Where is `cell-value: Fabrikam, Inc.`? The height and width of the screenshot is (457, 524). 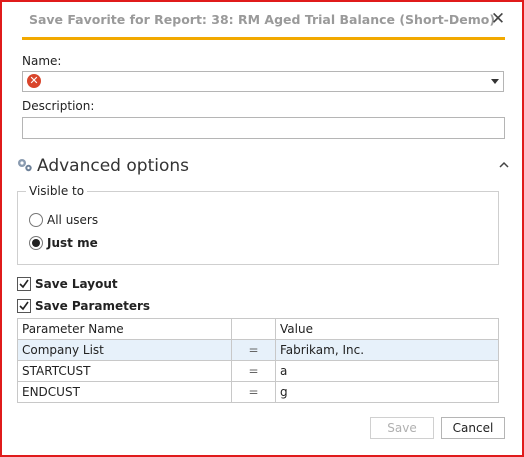 cell-value: Fabrikam, Inc. is located at coordinates (387, 350).